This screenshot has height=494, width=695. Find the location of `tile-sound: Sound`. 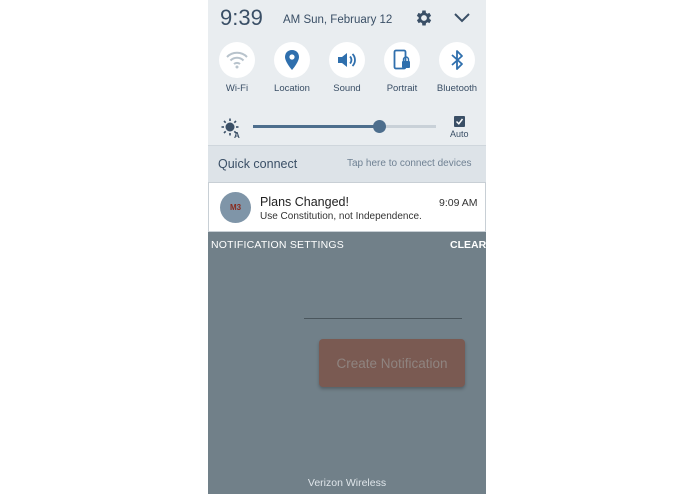

tile-sound: Sound is located at coordinates (347, 68).